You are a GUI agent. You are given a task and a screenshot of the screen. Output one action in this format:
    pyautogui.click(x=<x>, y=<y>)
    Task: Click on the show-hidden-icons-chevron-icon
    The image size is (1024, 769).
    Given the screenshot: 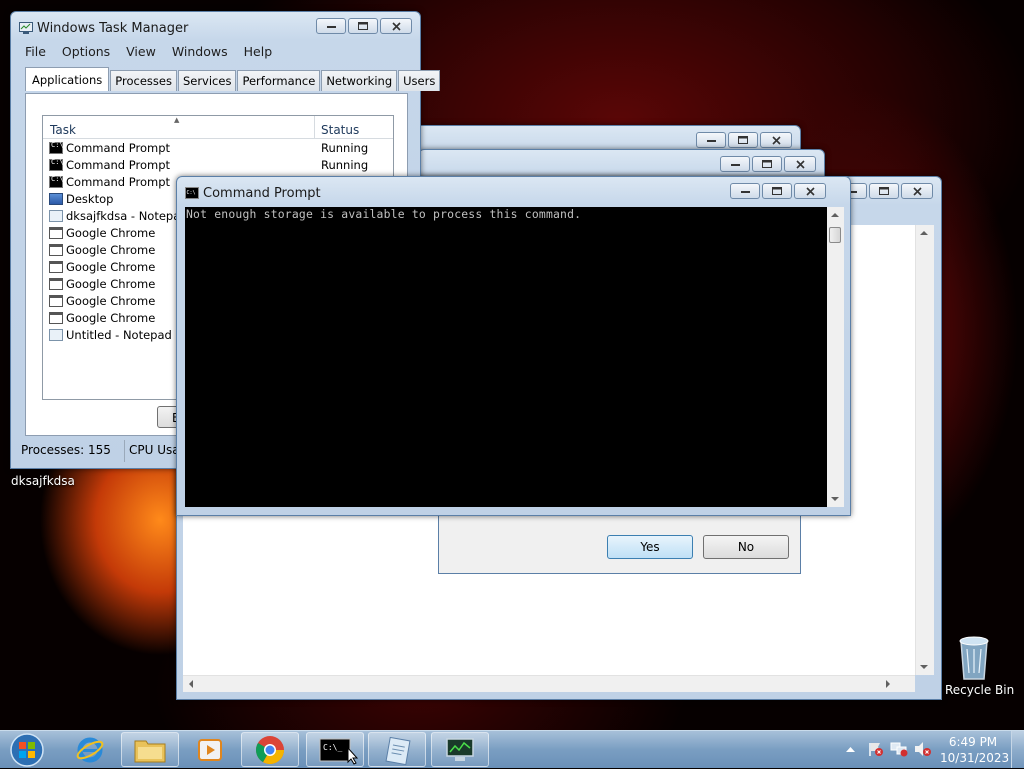 What is the action you would take?
    pyautogui.click(x=850, y=749)
    